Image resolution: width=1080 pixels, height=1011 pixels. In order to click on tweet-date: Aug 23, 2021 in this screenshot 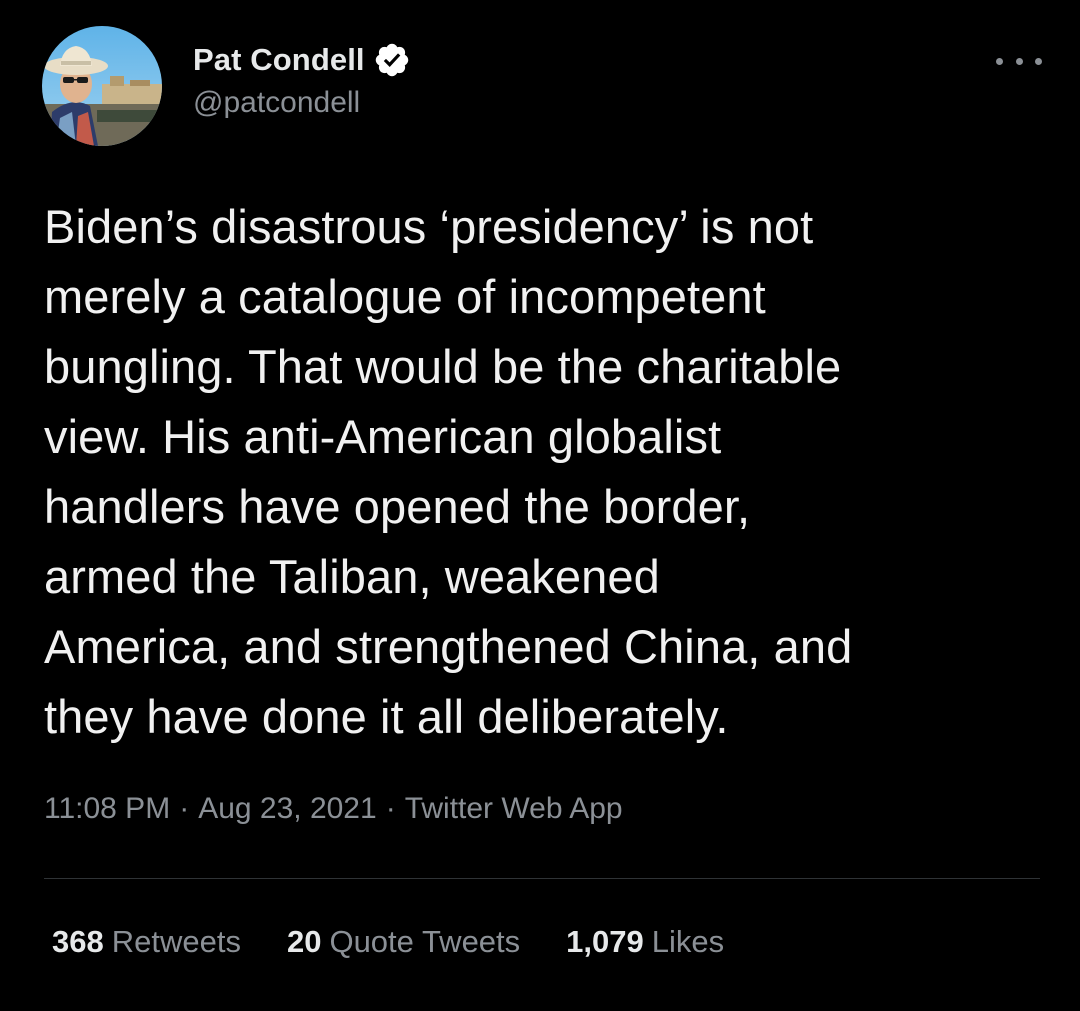, I will do `click(287, 809)`.